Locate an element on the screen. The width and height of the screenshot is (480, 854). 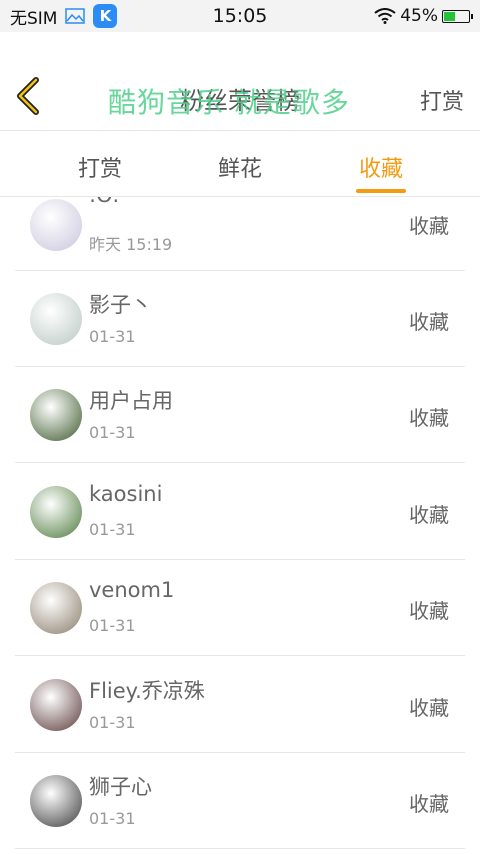
tab-flowers: 鲜花 is located at coordinates (240, 167).